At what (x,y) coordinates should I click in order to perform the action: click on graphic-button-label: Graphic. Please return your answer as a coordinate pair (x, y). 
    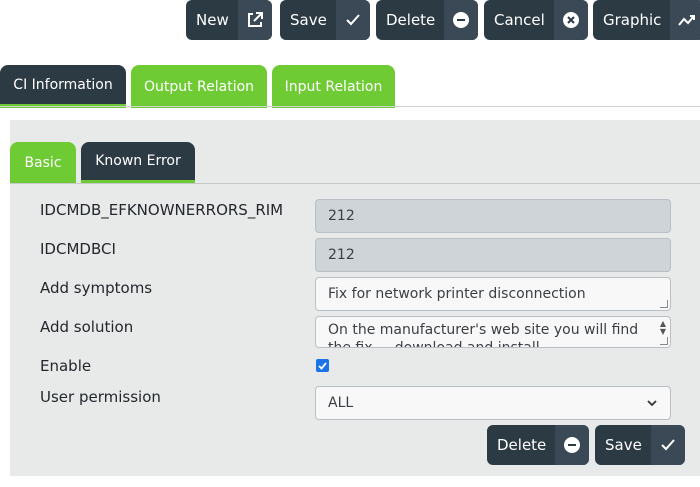
    Looking at the image, I should click on (632, 20).